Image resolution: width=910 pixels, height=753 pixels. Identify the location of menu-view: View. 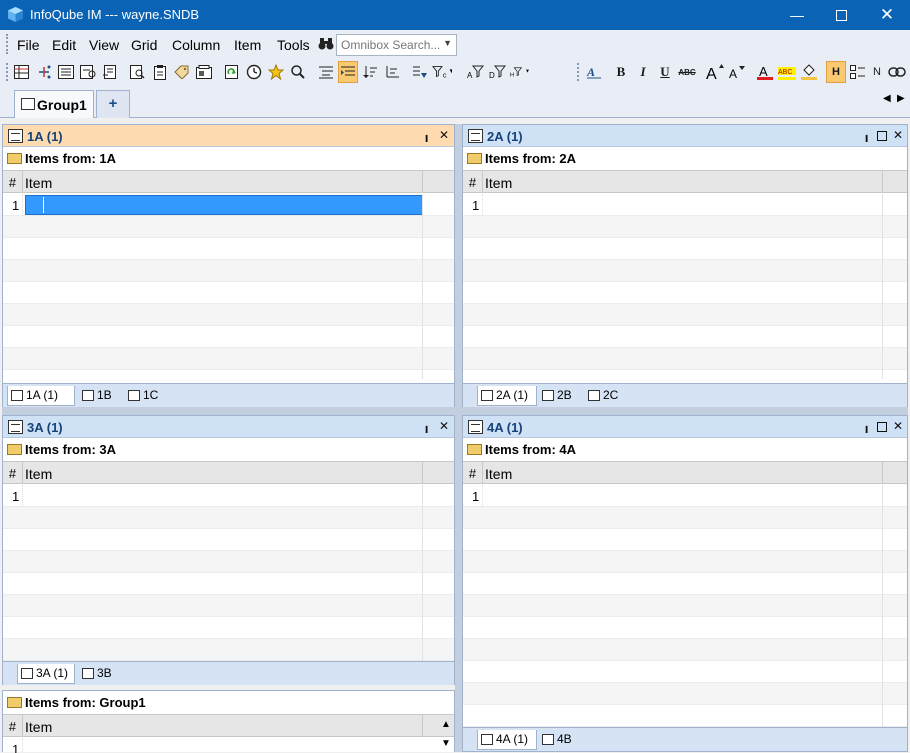
(104, 45).